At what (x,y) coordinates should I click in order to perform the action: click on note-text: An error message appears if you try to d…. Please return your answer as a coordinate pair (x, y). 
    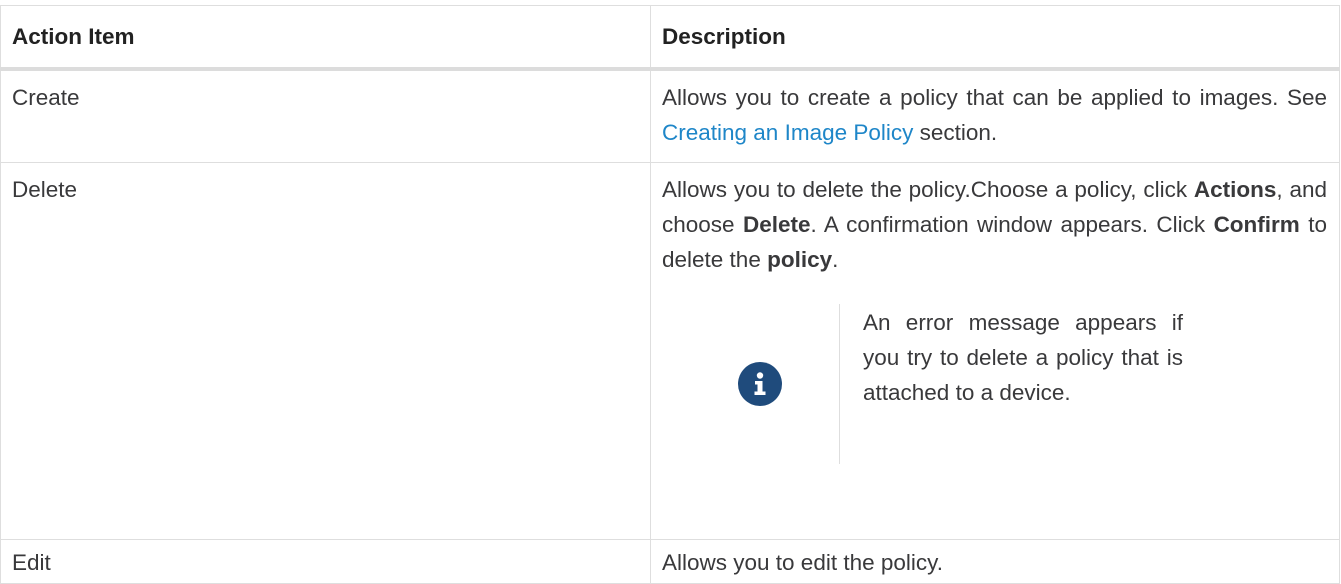
    Looking at the image, I should click on (1023, 357).